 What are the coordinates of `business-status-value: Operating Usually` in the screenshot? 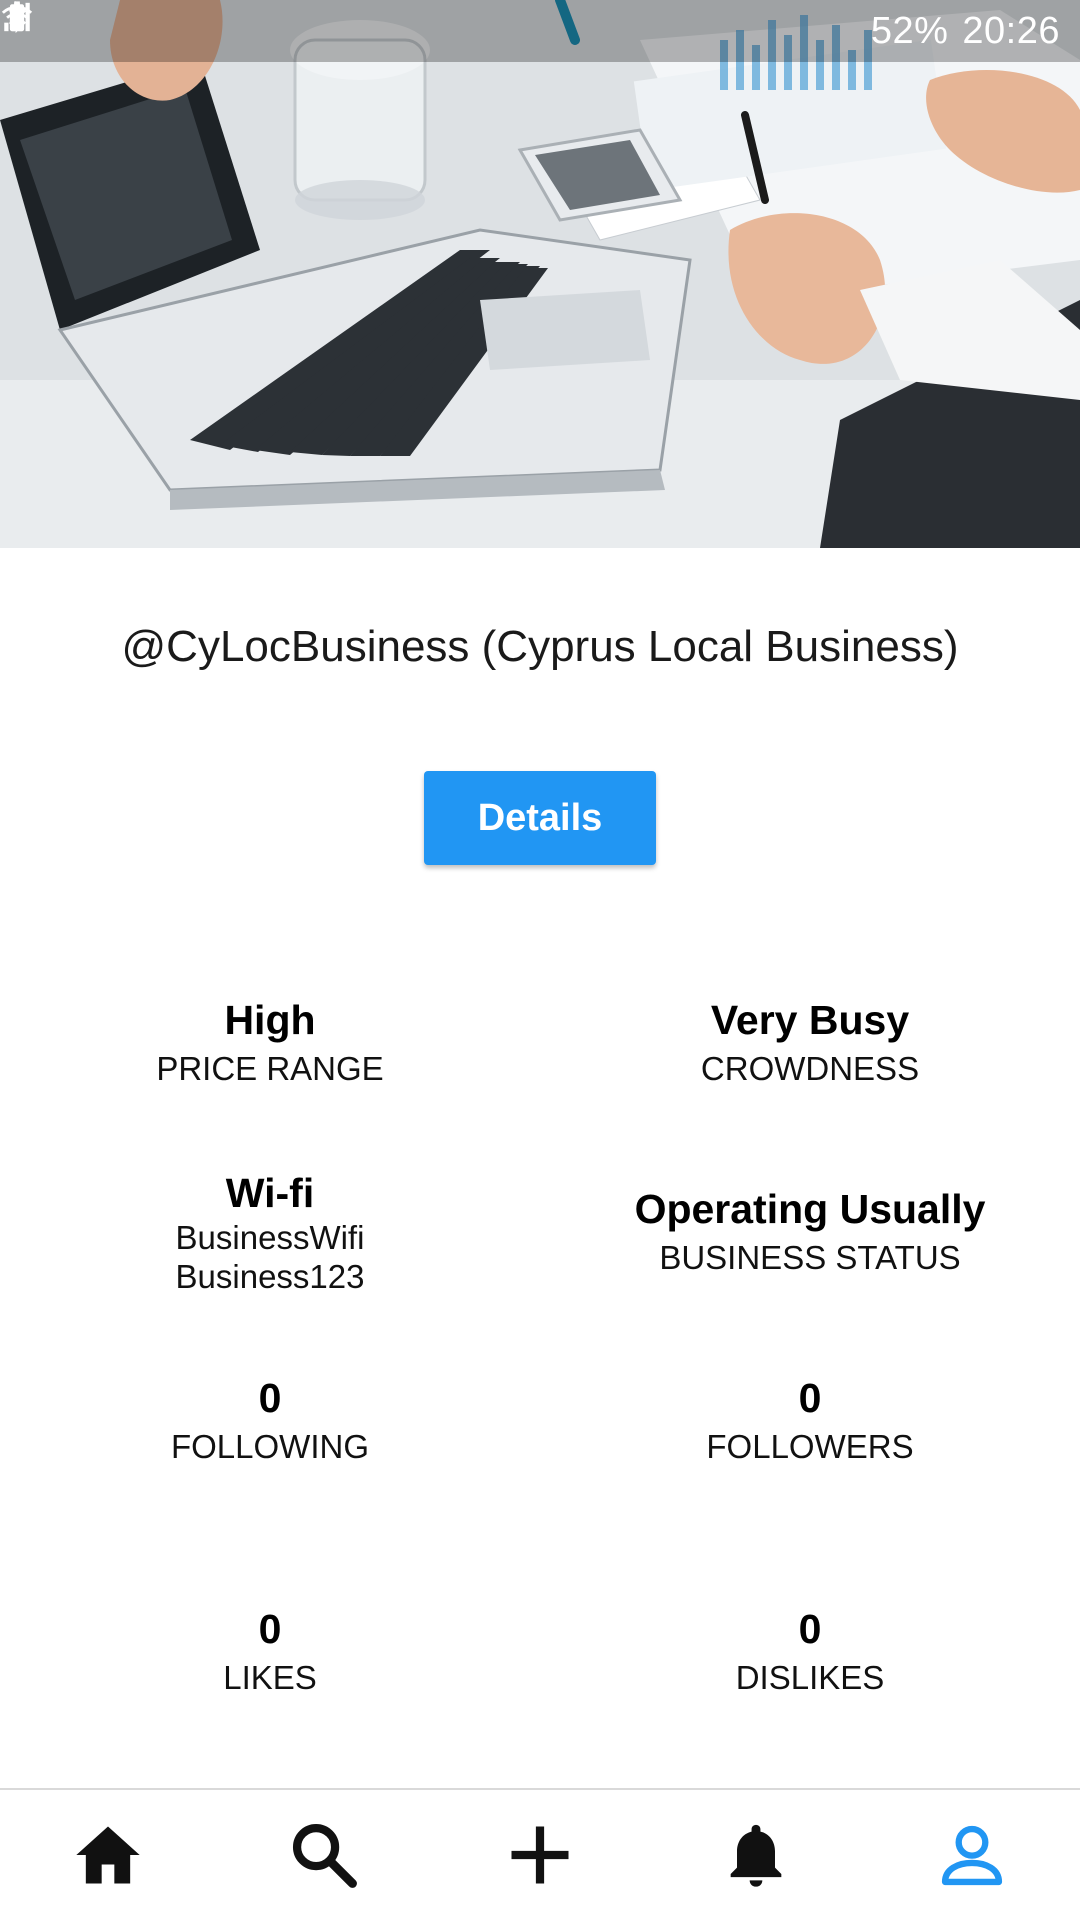 It's located at (810, 1209).